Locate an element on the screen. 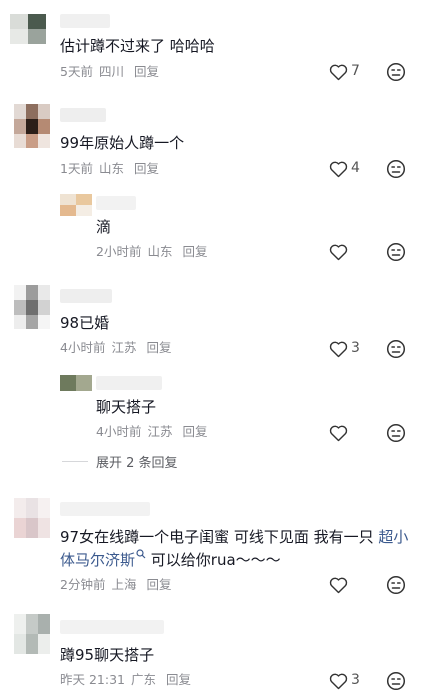 The width and height of the screenshot is (423, 696). comment-meta: 2分钟前 上海 回复 is located at coordinates (115, 585).